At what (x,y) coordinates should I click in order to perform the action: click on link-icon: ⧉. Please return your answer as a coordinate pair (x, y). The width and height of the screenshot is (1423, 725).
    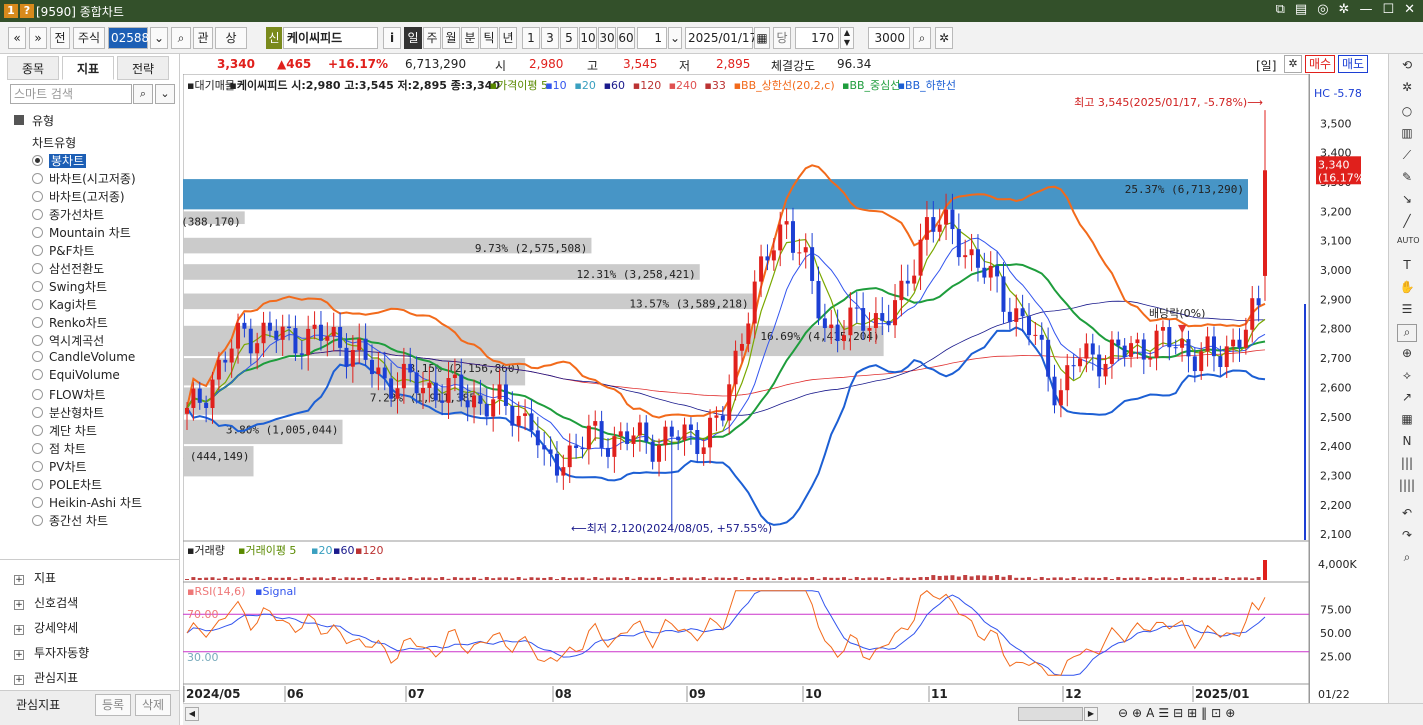
    Looking at the image, I should click on (1280, 9).